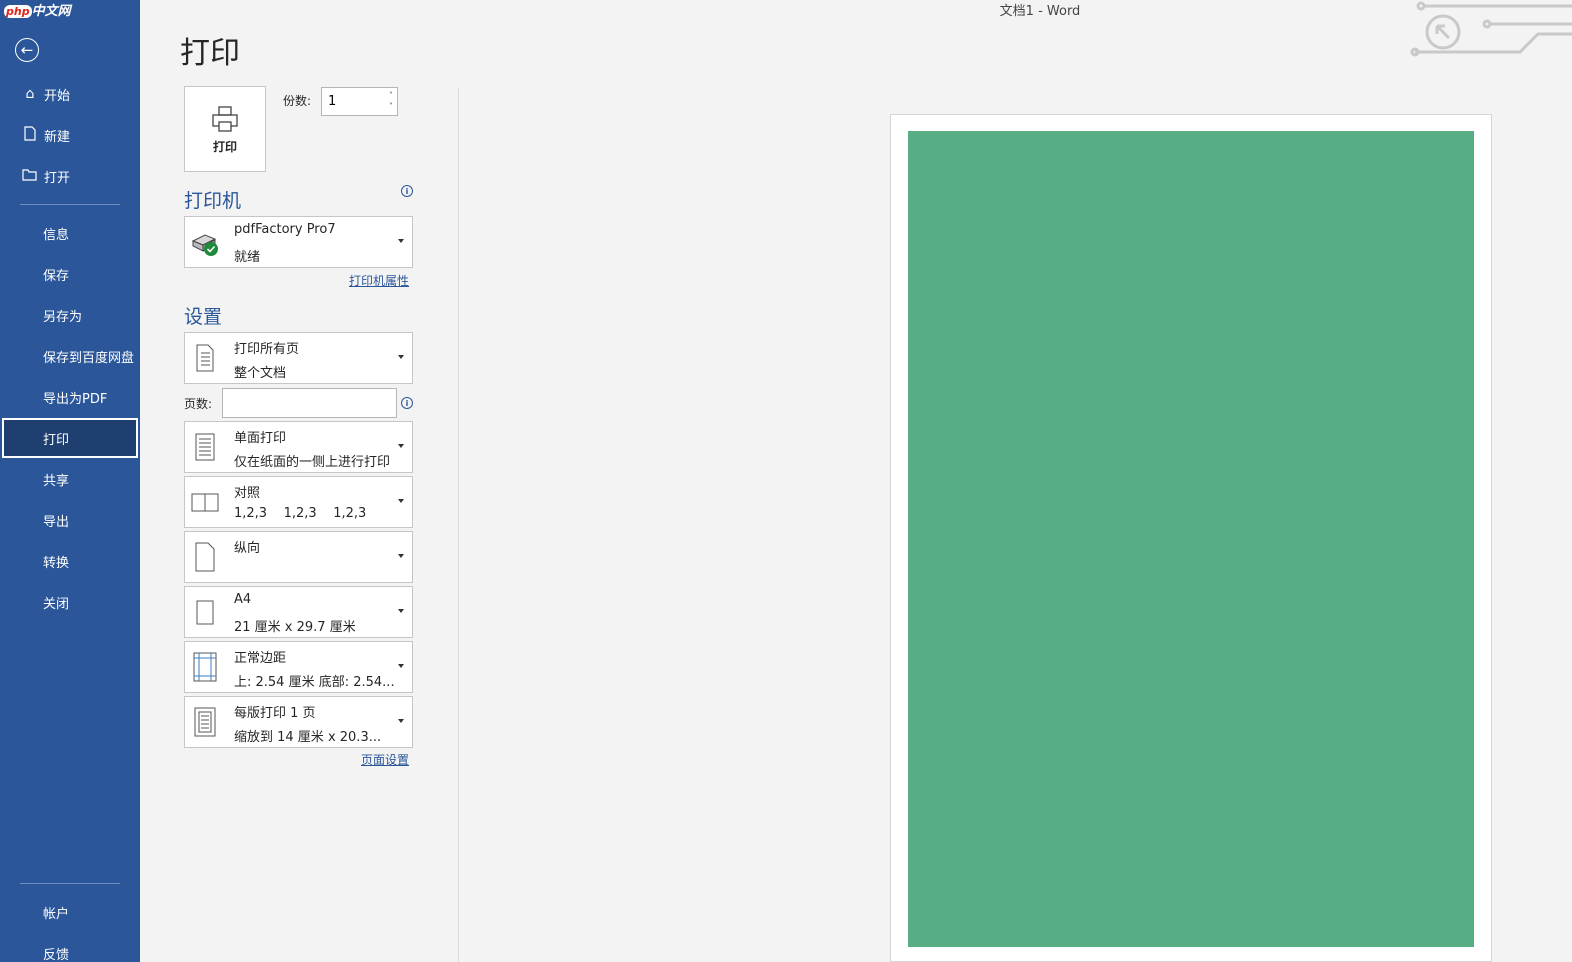 The image size is (1572, 962). What do you see at coordinates (30, 176) in the screenshot?
I see `open-folder-icon` at bounding box center [30, 176].